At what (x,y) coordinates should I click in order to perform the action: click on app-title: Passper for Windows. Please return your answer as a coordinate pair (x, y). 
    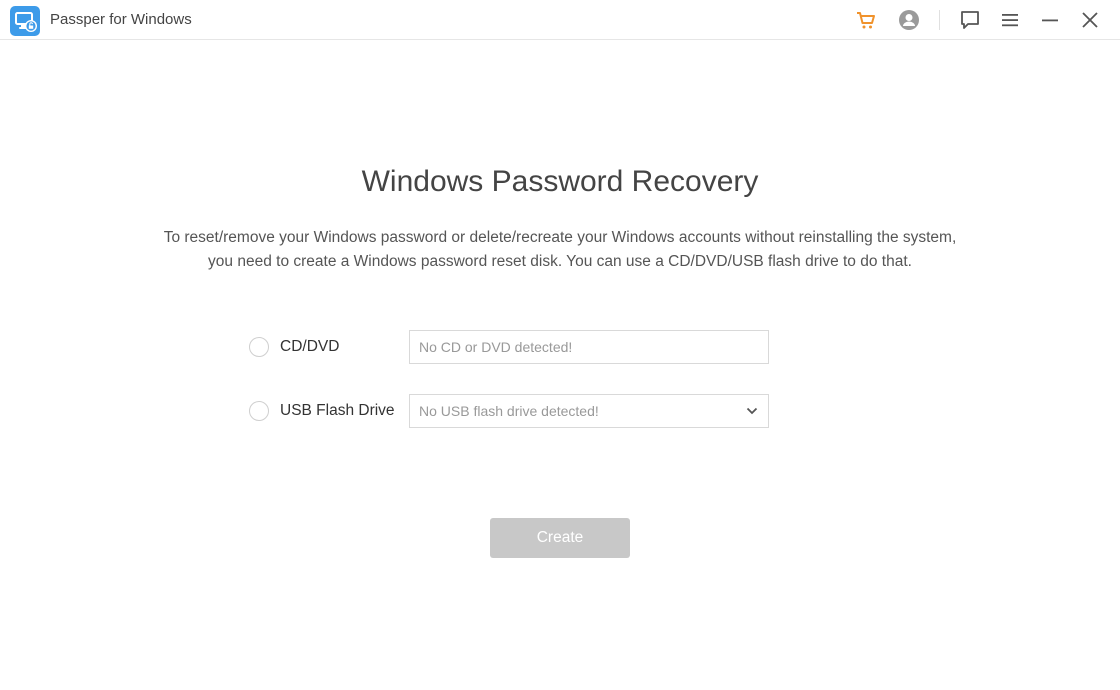
    Looking at the image, I should click on (121, 19).